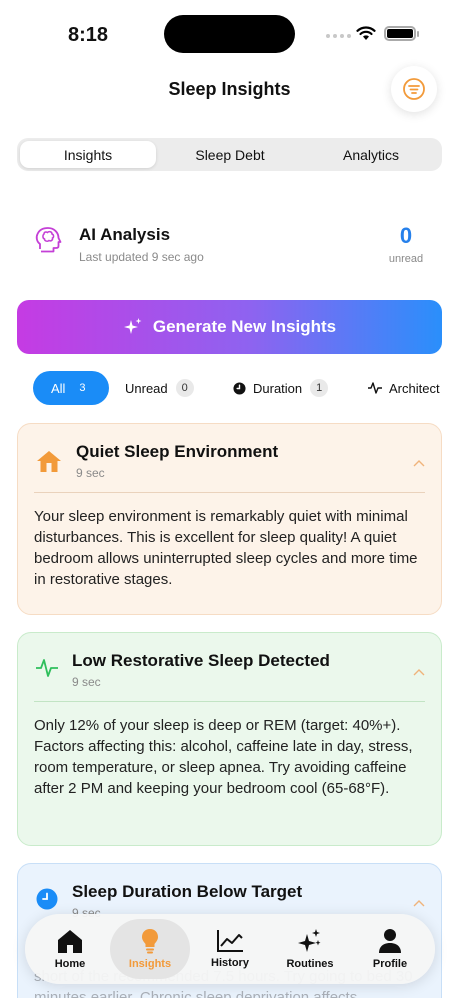  What do you see at coordinates (150, 964) in the screenshot?
I see `tab-label: Insights` at bounding box center [150, 964].